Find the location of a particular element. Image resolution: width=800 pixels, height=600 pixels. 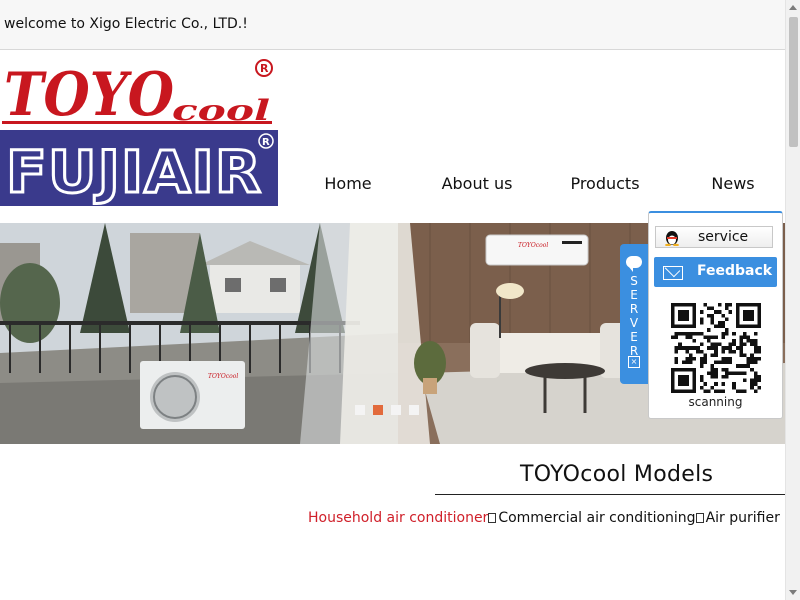

nav-home: Home is located at coordinates (347, 183).